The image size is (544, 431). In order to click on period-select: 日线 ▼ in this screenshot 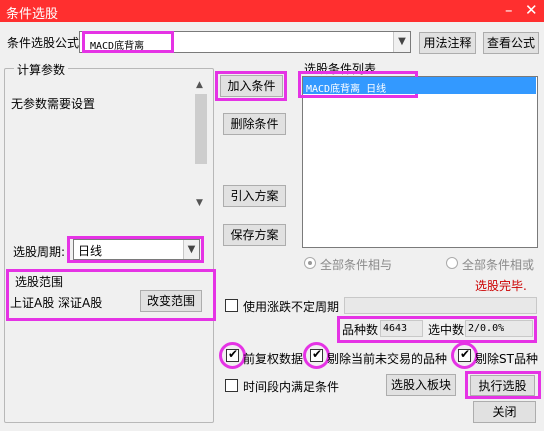, I will do `click(136, 249)`.